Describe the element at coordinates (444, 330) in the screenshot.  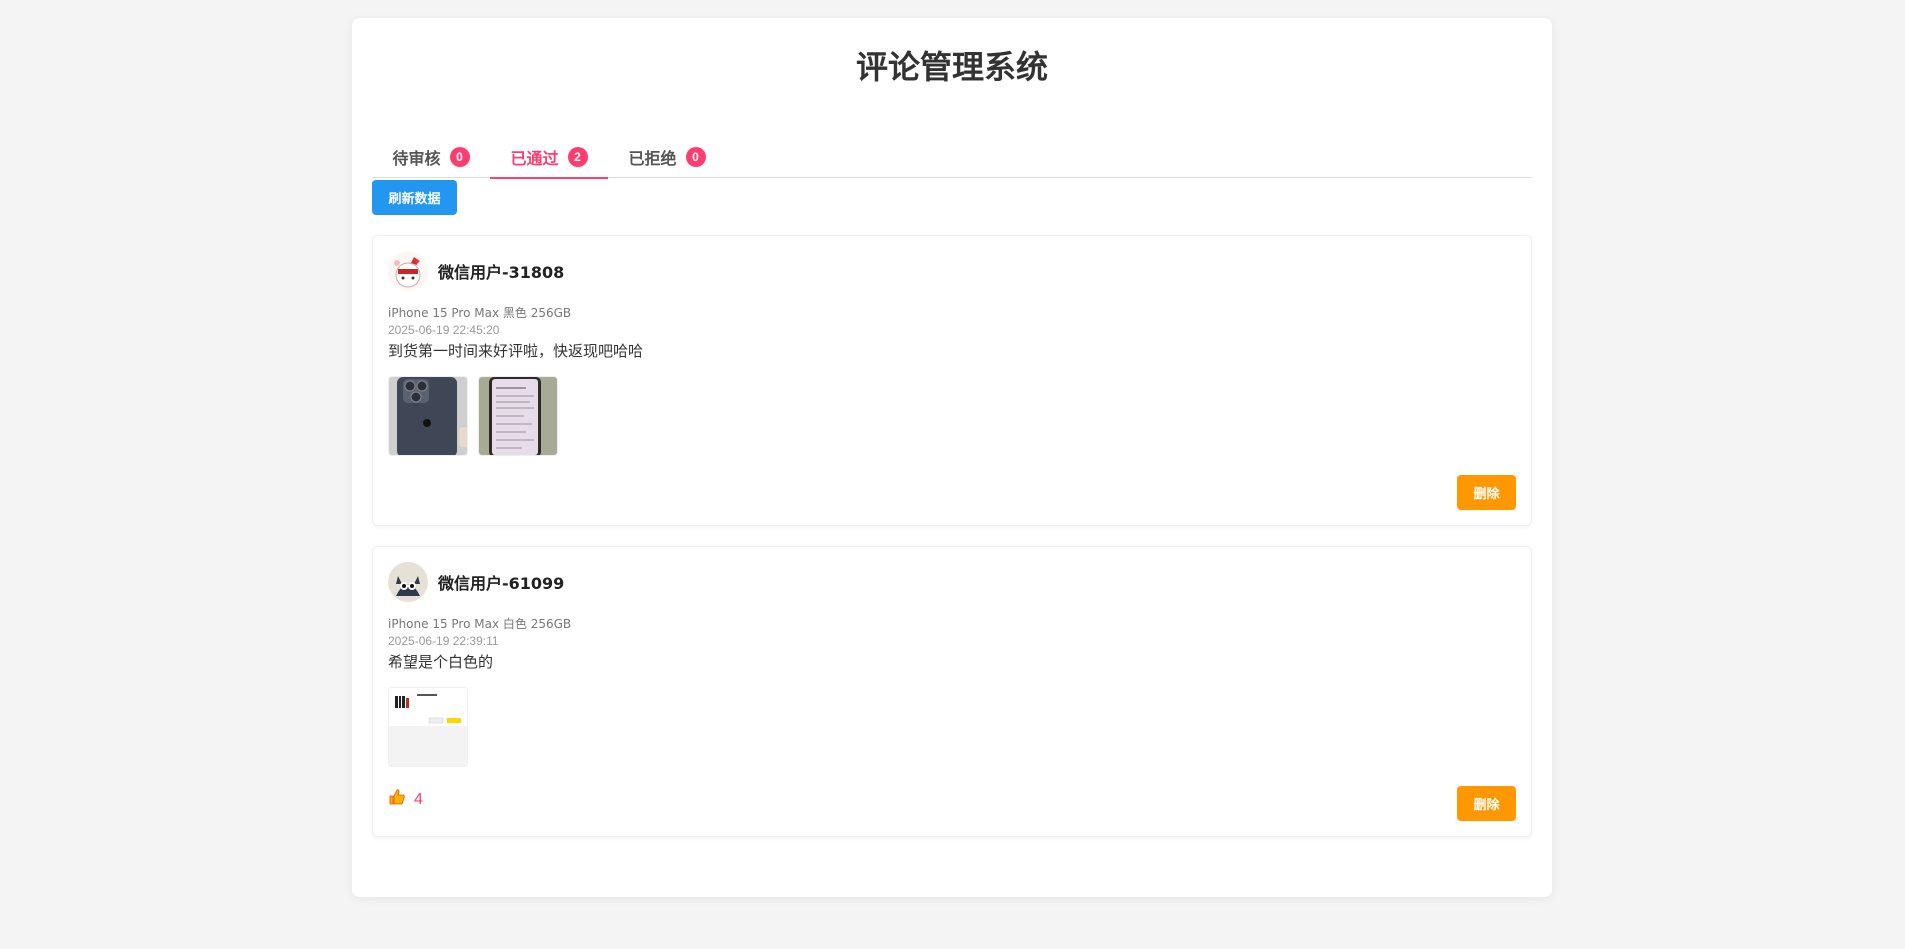
I see `comment-time: 2025-06-19 22:45:20` at that location.